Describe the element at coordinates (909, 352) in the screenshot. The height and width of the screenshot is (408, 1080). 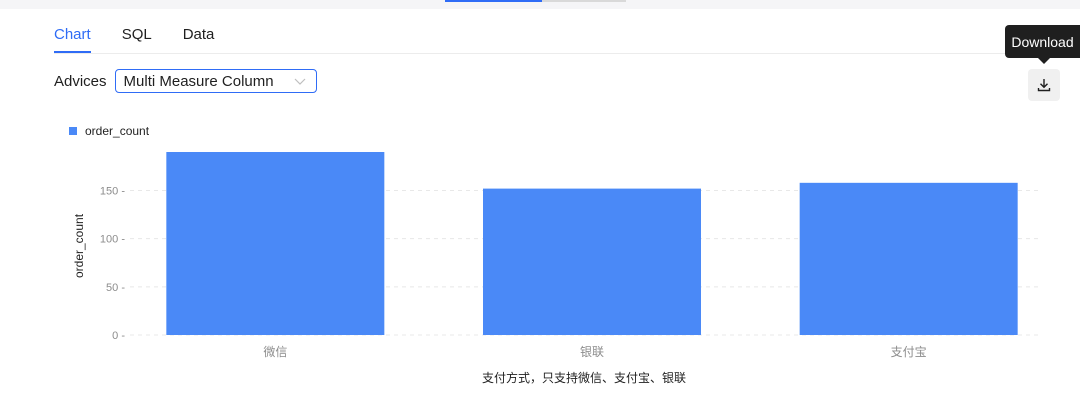
I see `x-category-label: 支付宝` at that location.